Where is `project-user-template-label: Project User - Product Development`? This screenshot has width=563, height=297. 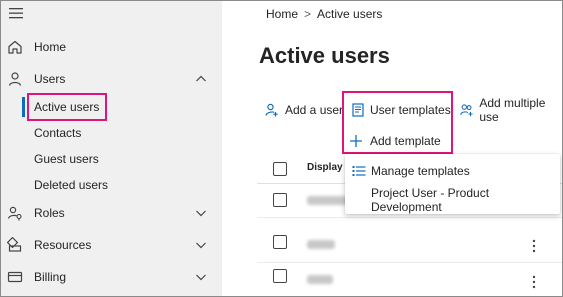 project-user-template-label: Project User - Product Development is located at coordinates (430, 200).